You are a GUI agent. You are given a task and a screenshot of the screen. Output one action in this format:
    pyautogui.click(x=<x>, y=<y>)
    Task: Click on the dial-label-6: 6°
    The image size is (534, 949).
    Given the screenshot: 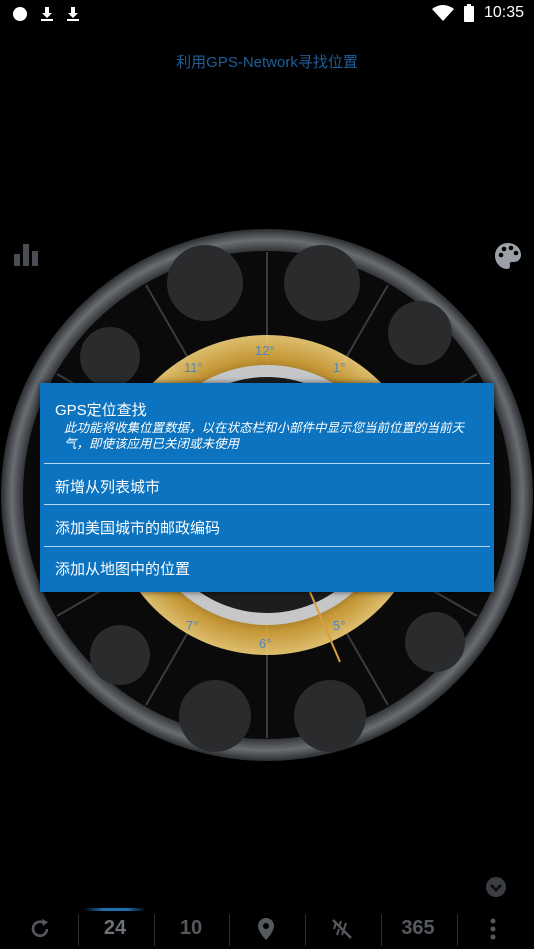 What is the action you would take?
    pyautogui.click(x=265, y=643)
    